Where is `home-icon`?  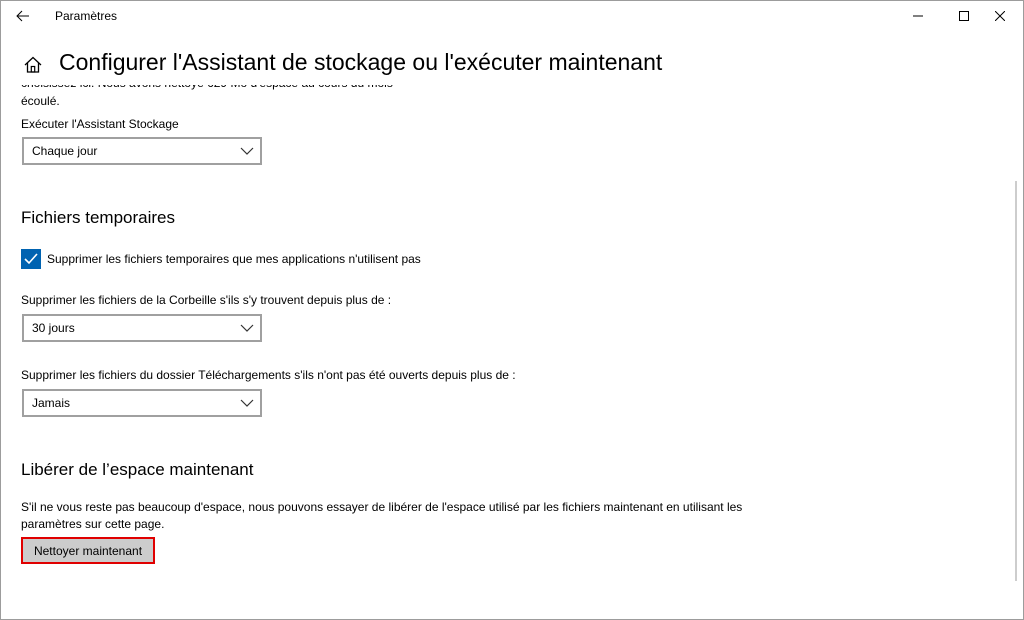
home-icon is located at coordinates (33, 65).